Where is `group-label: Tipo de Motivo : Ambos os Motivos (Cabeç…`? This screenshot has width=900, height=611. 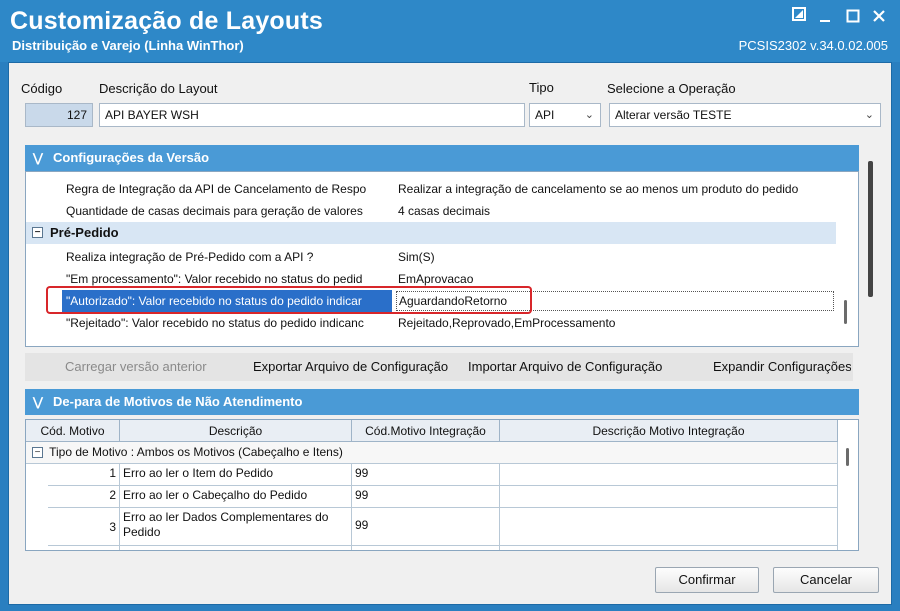 group-label: Tipo de Motivo : Ambos os Motivos (Cabeç… is located at coordinates (196, 452).